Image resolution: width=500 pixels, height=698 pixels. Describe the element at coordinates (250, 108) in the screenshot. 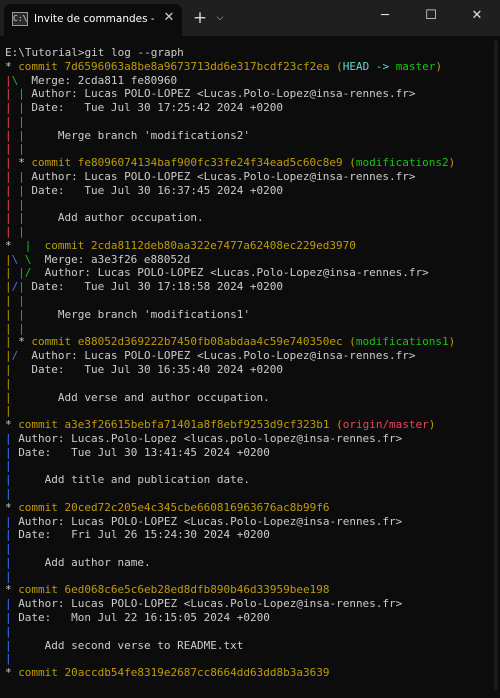

I see `terminal-line: | | Date: Tue Jul 30 17:25:42 2024 +0200` at that location.